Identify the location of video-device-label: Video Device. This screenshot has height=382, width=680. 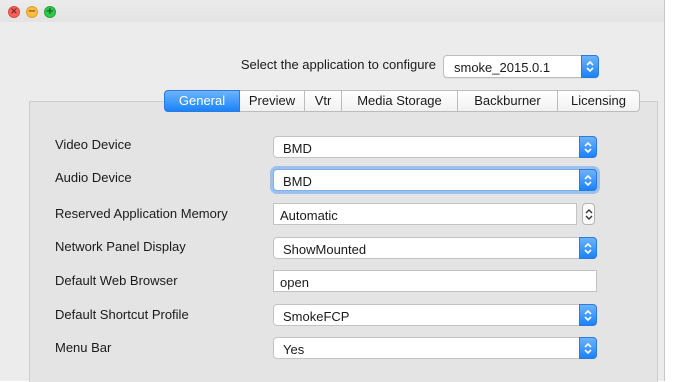
(93, 144).